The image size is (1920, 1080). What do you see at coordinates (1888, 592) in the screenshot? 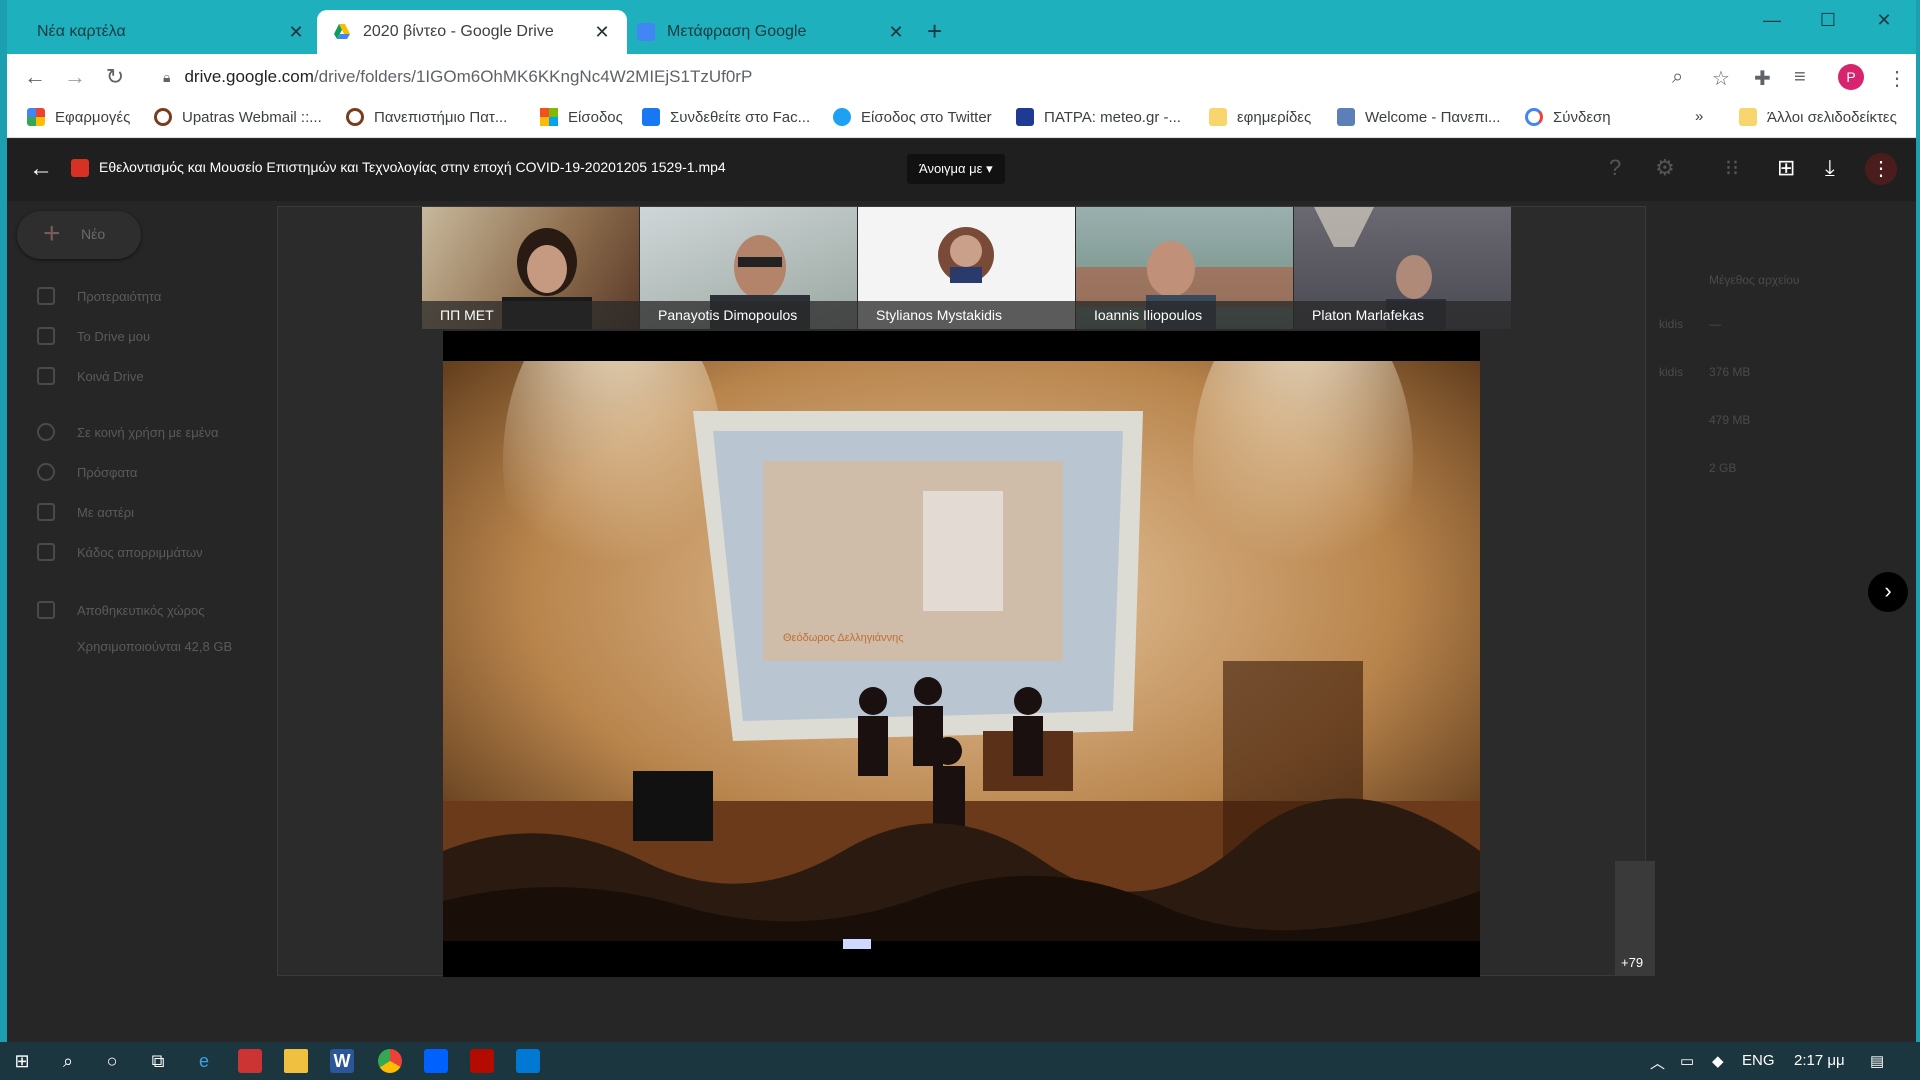
I see `next-file-button: ›` at bounding box center [1888, 592].